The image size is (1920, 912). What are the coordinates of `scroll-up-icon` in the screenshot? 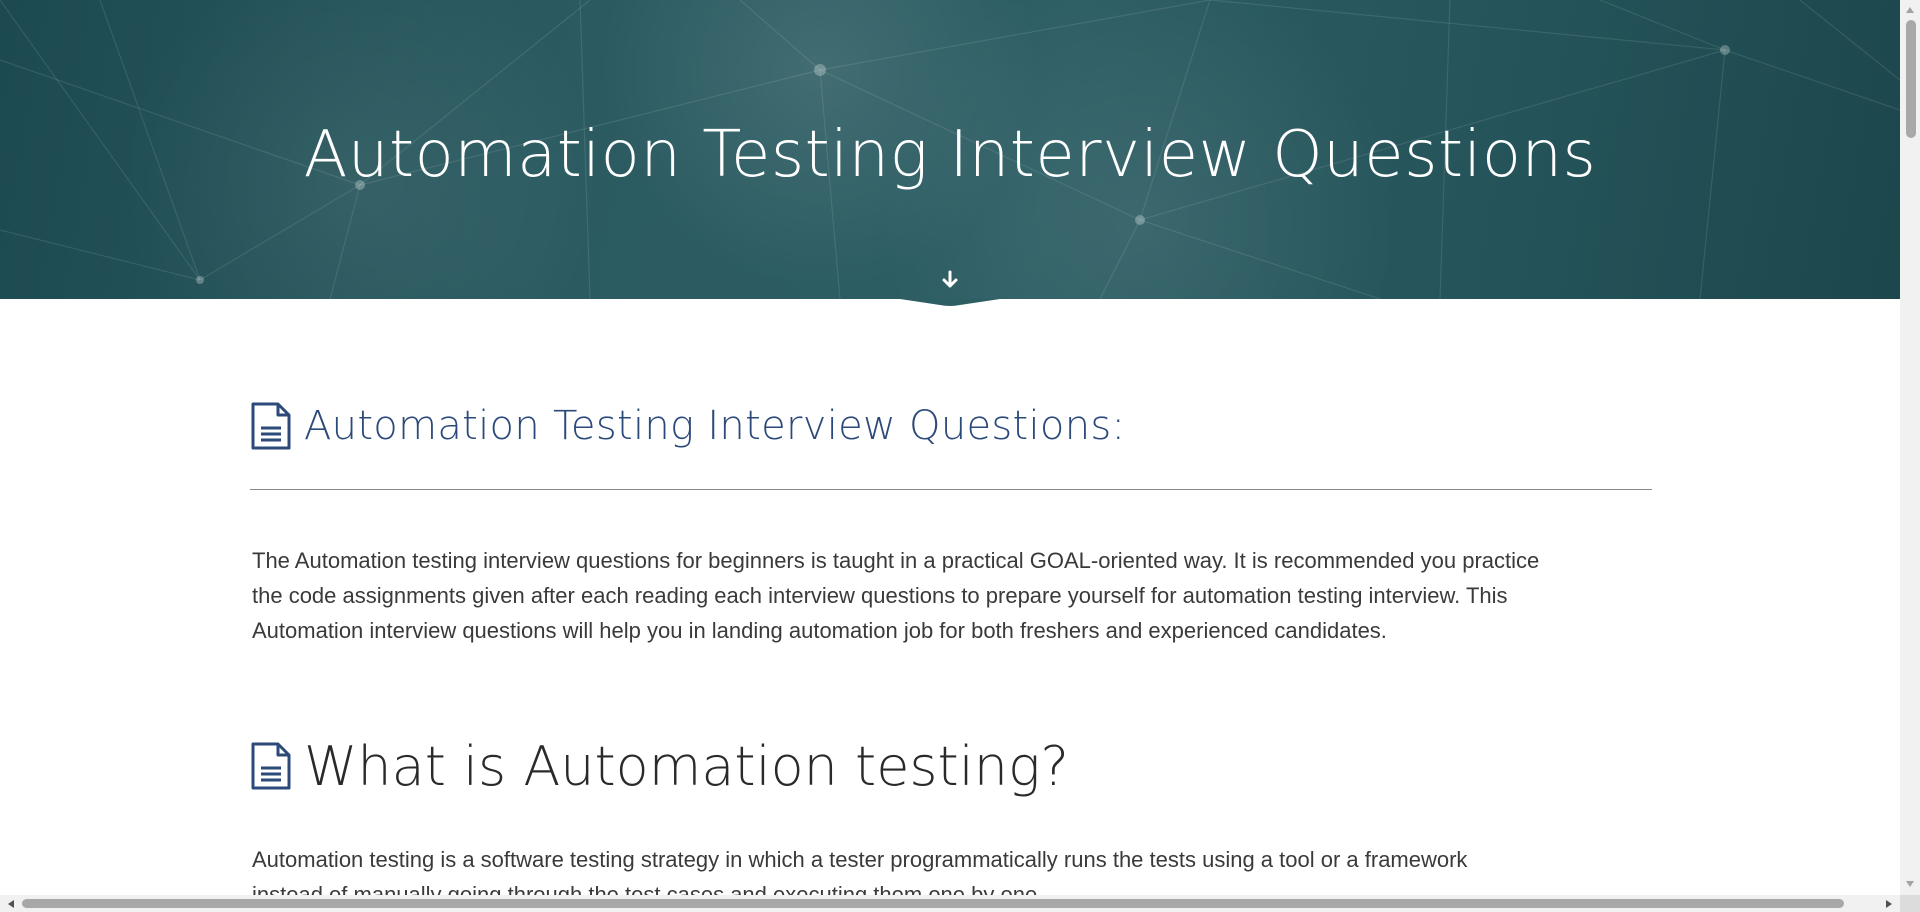 It's located at (1910, 10).